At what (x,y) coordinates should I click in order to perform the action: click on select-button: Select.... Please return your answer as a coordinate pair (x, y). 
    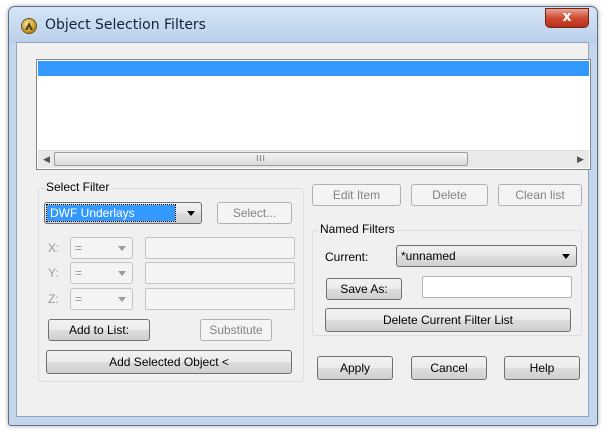
    Looking at the image, I should click on (254, 213).